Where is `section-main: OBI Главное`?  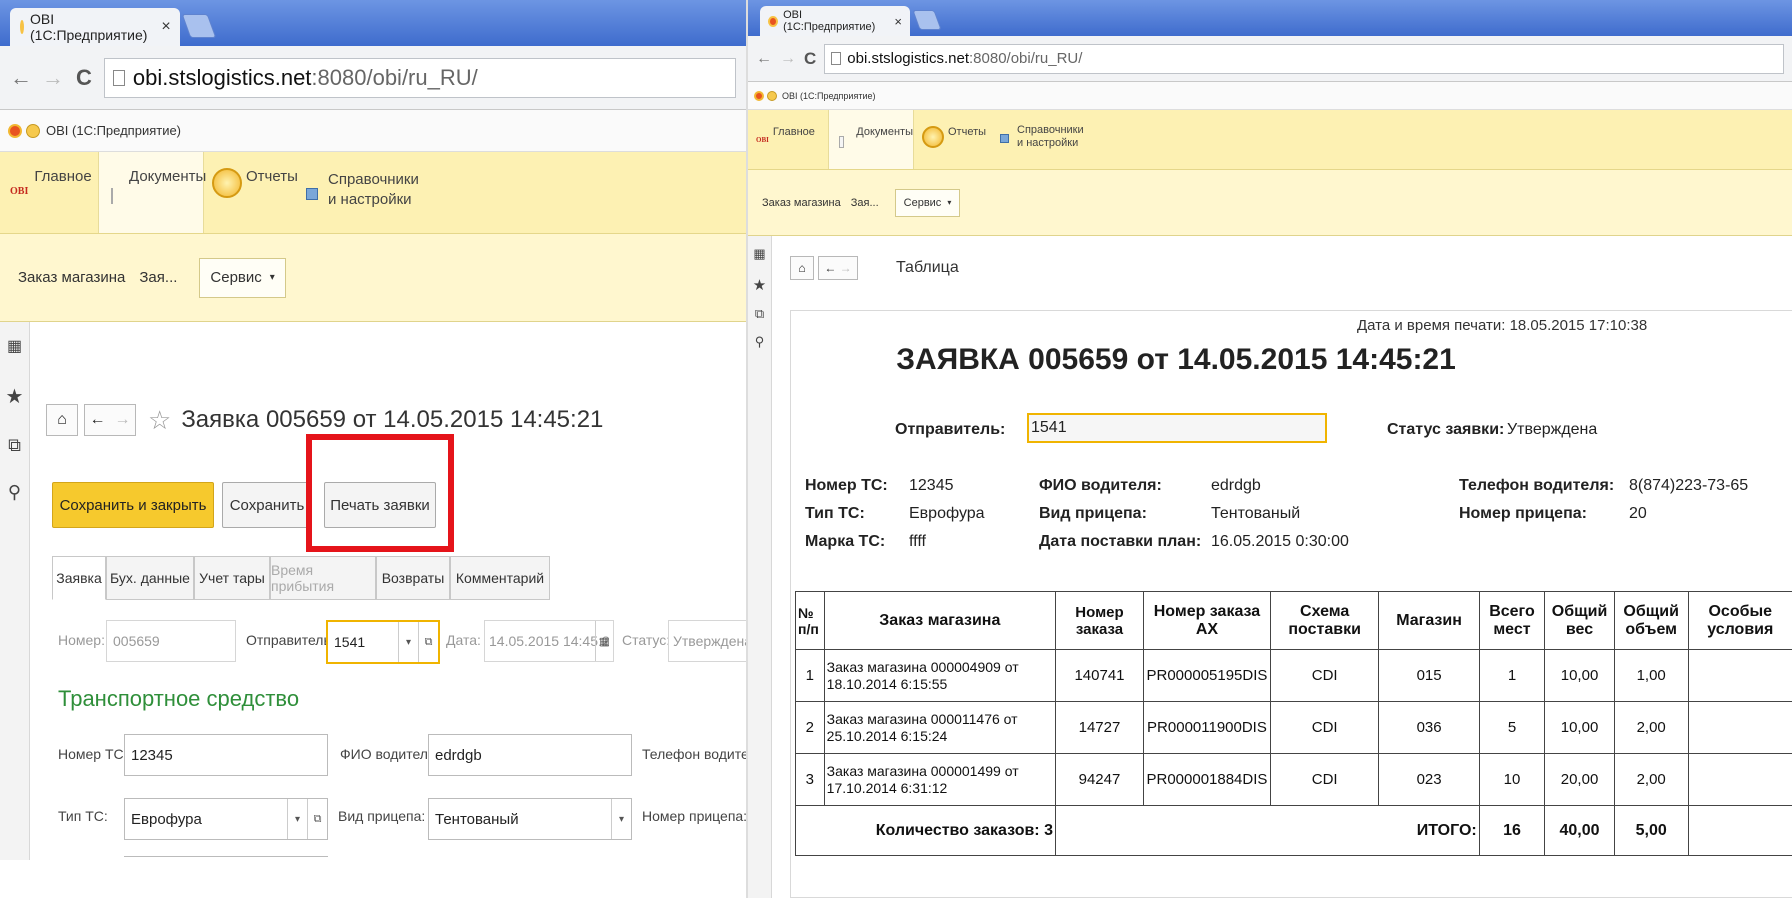
section-main: OBI Главное is located at coordinates (54, 192).